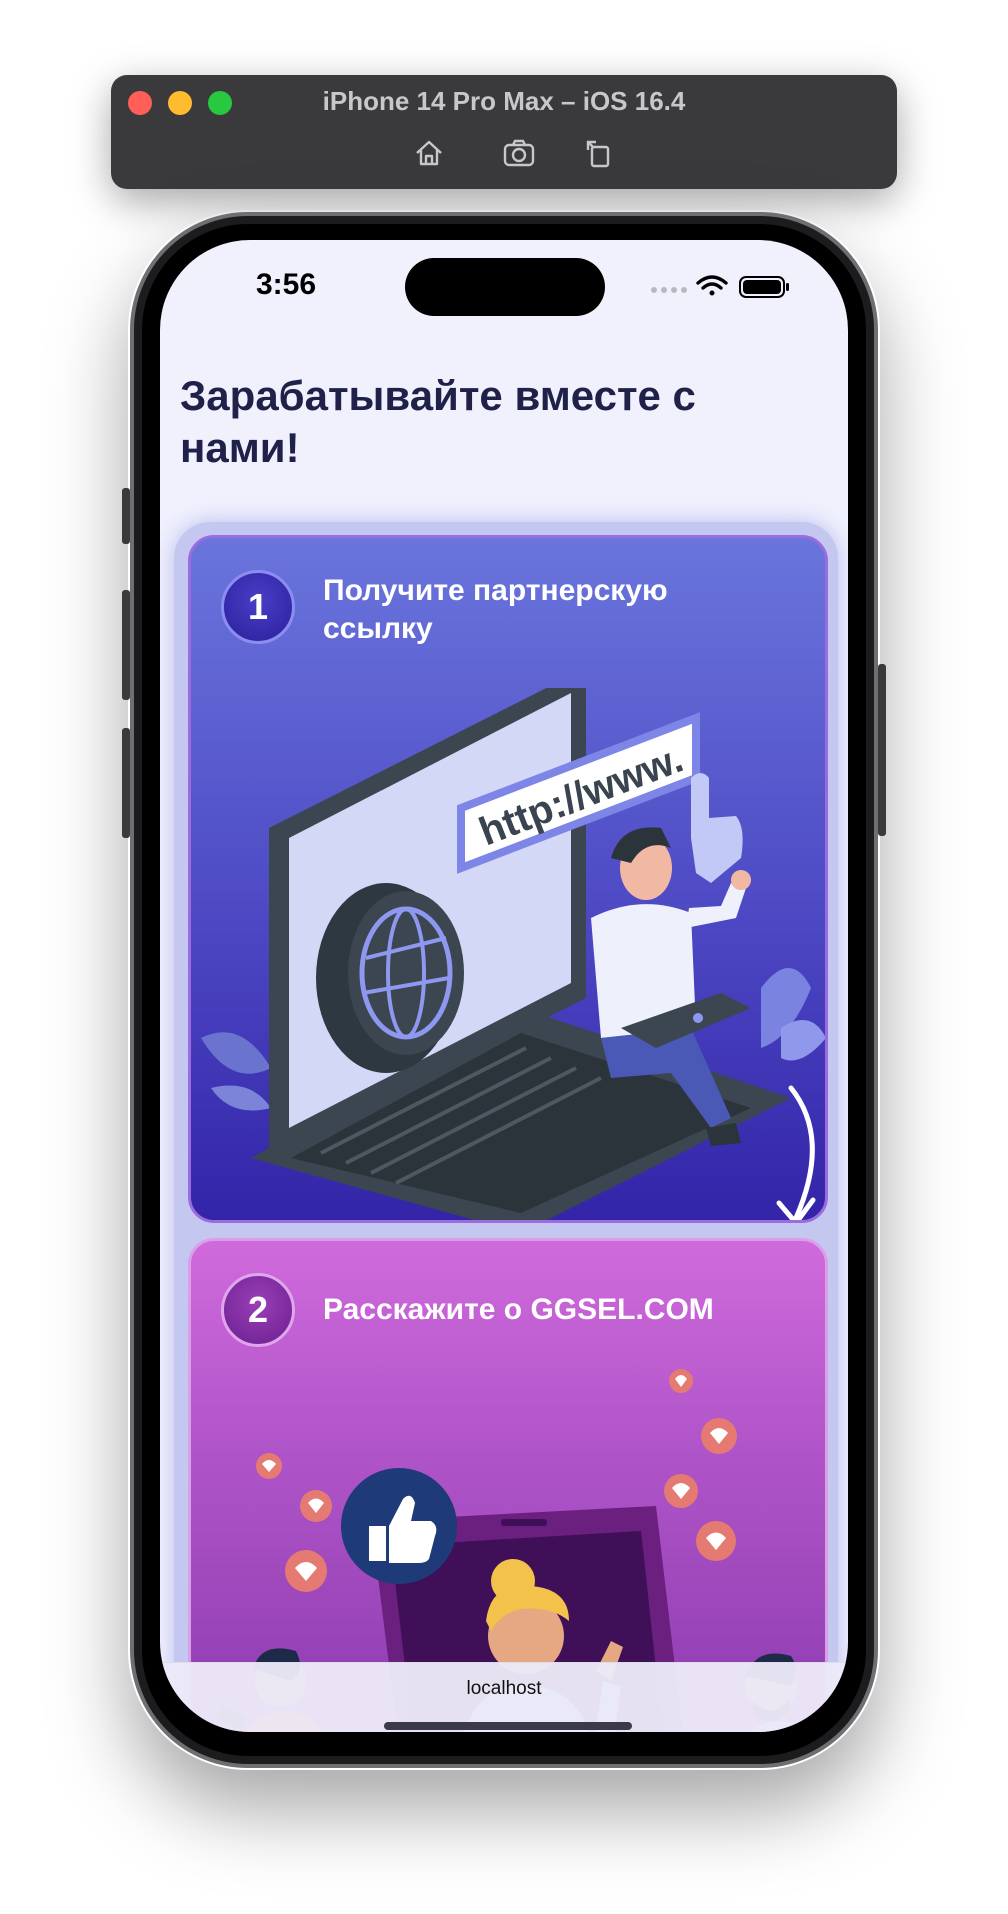 The image size is (1008, 1914). Describe the element at coordinates (882, 750) in the screenshot. I see `power-button` at that location.